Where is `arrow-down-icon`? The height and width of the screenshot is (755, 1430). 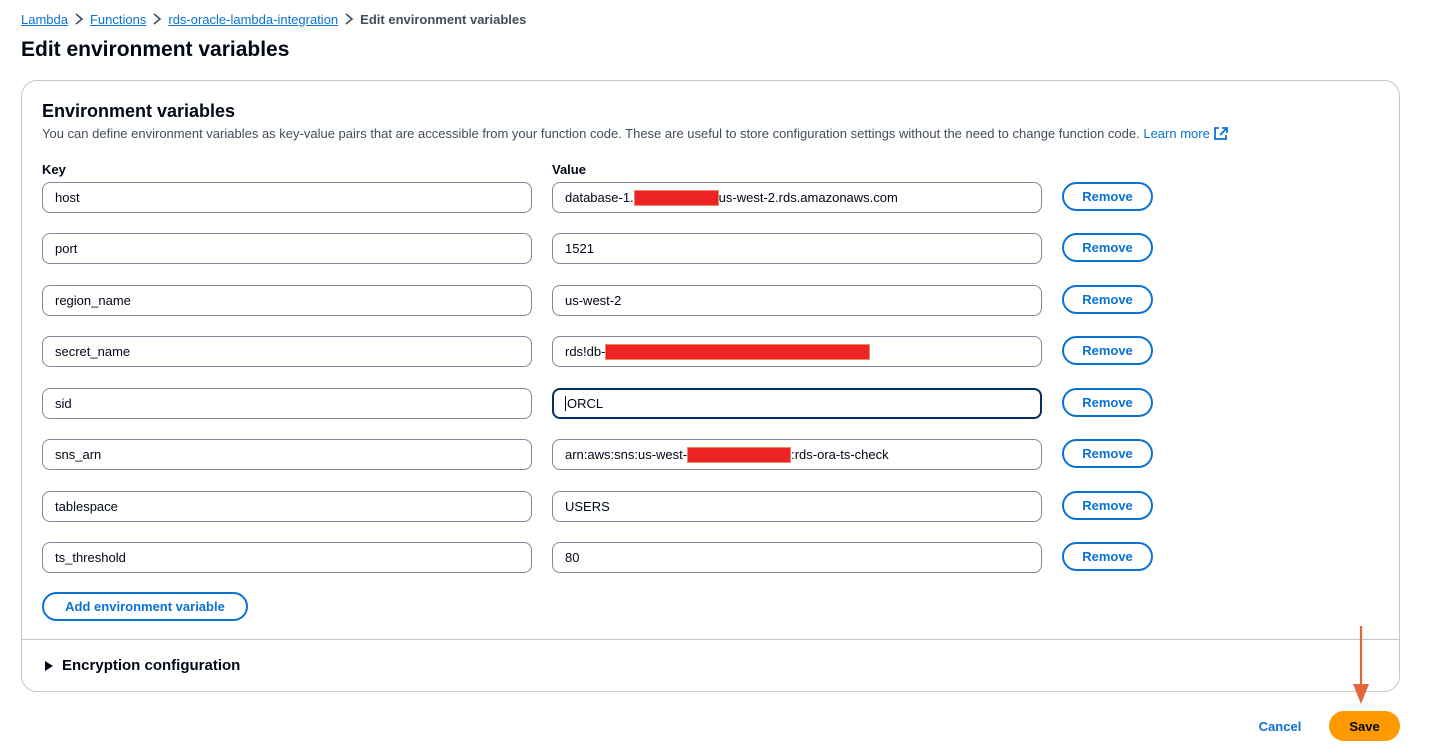 arrow-down-icon is located at coordinates (1361, 665).